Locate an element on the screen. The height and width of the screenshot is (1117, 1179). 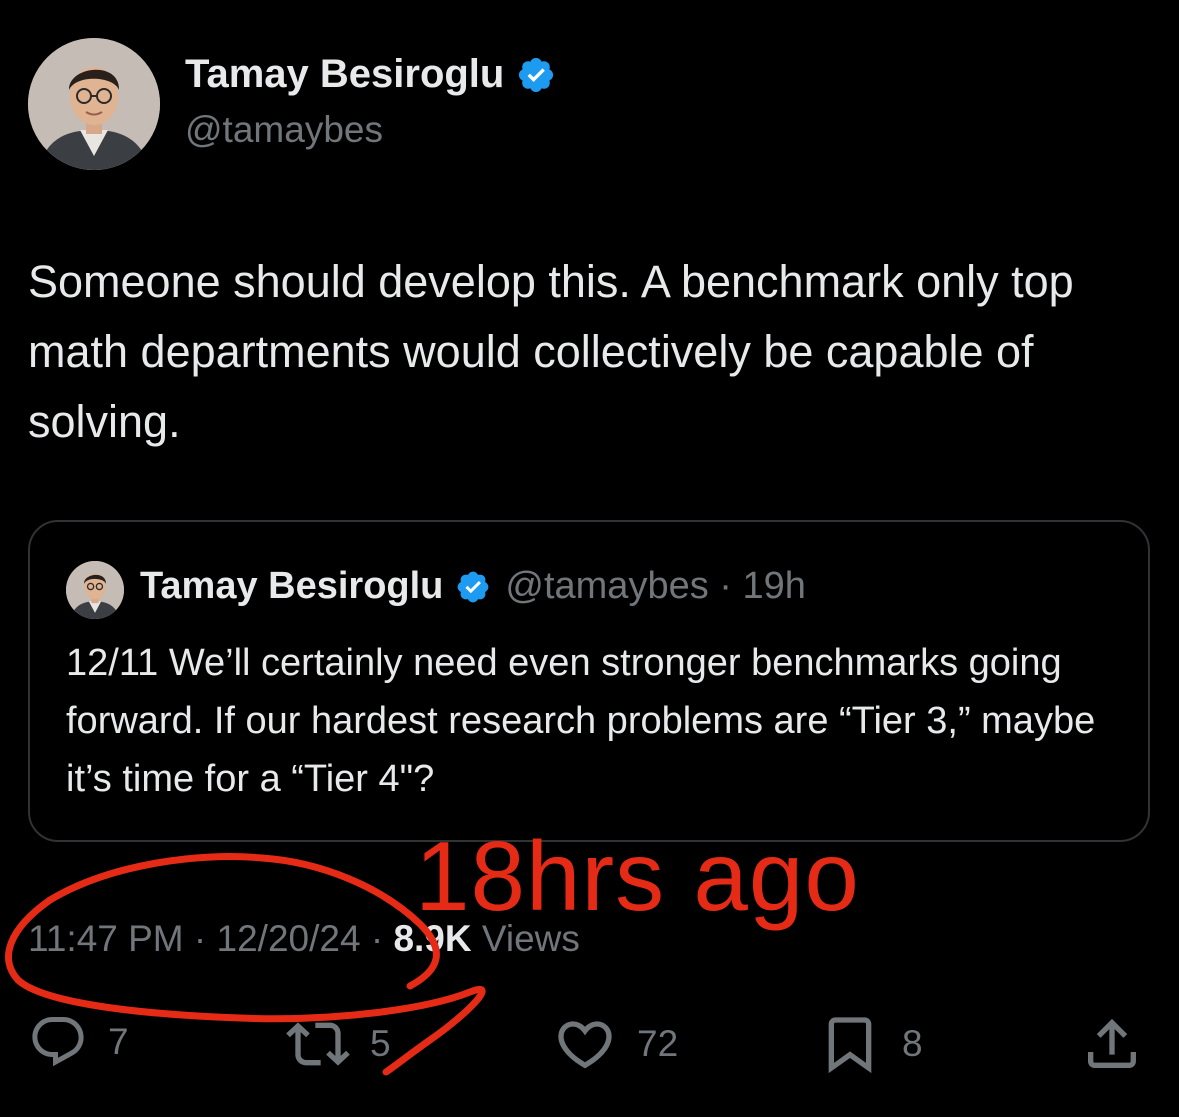
share-icon is located at coordinates (1112, 1043).